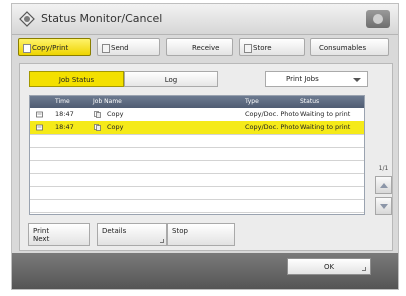 This screenshot has width=406, height=296. What do you see at coordinates (102, 18) in the screenshot?
I see `page-title: Status Monitor/Cancel` at bounding box center [102, 18].